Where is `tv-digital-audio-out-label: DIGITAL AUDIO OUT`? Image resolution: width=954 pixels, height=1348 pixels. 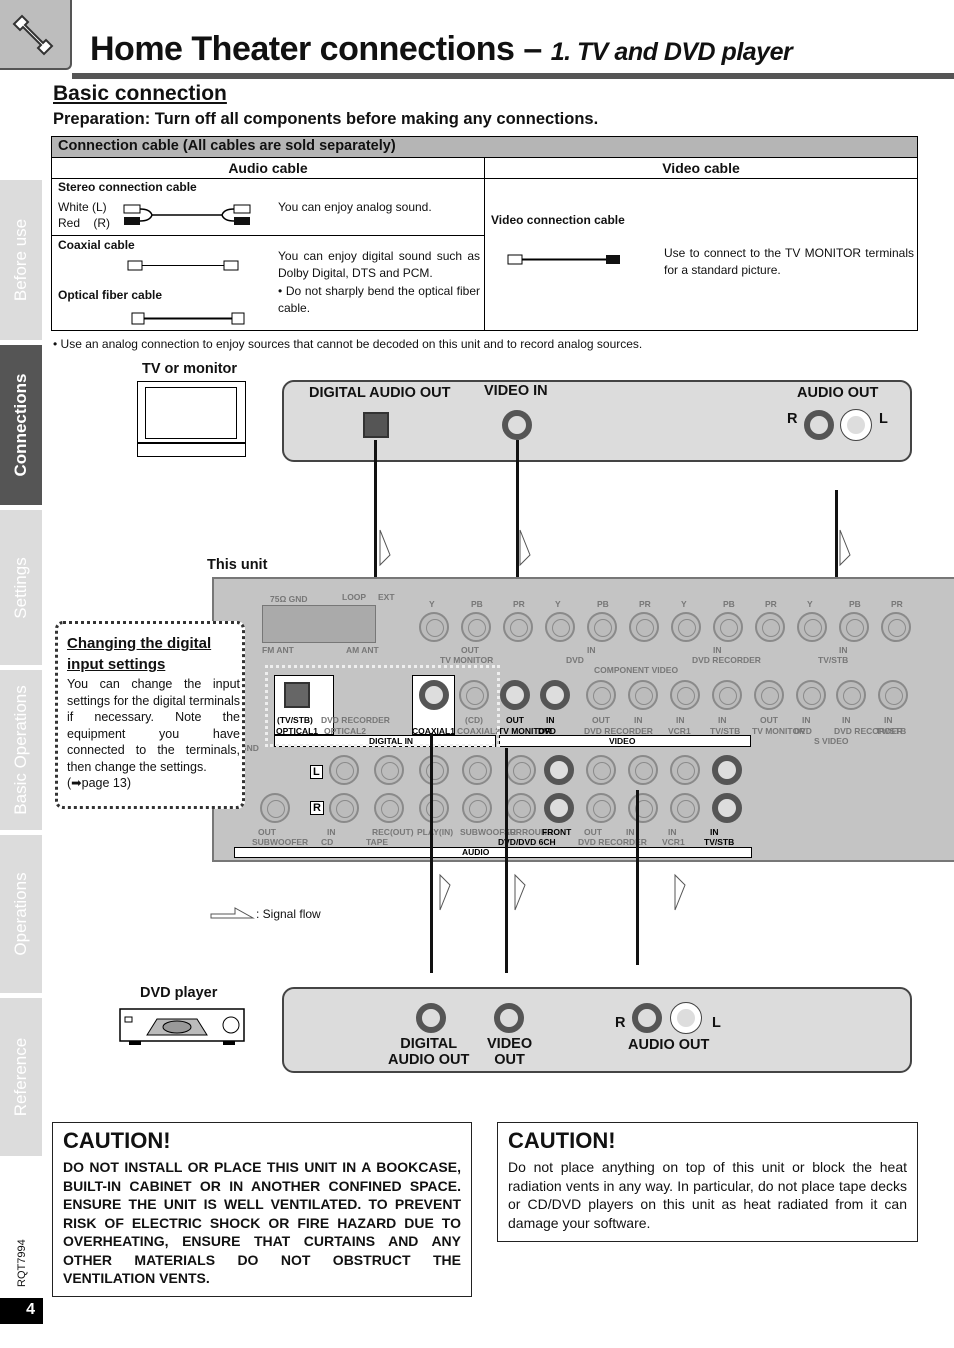 tv-digital-audio-out-label: DIGITAL AUDIO OUT is located at coordinates (380, 393).